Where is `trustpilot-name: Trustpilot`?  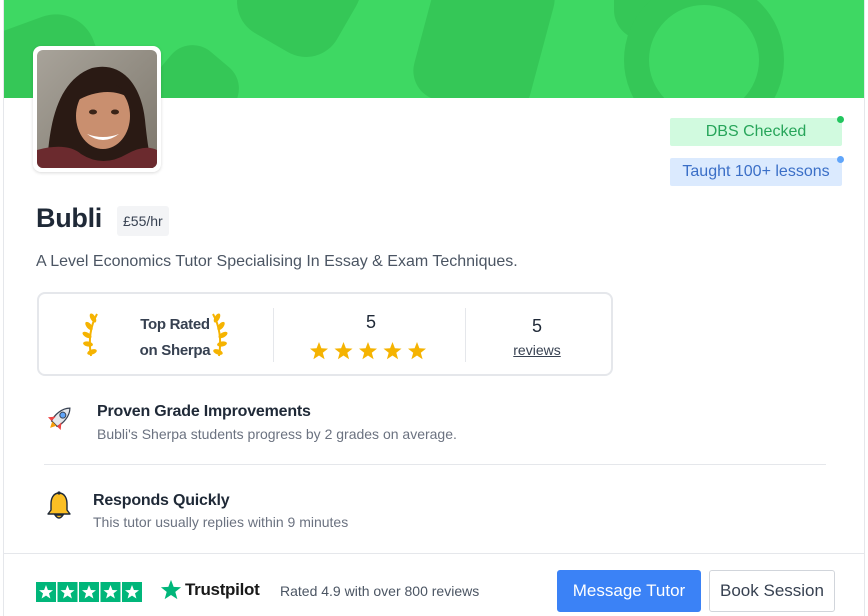
trustpilot-name: Trustpilot is located at coordinates (222, 589).